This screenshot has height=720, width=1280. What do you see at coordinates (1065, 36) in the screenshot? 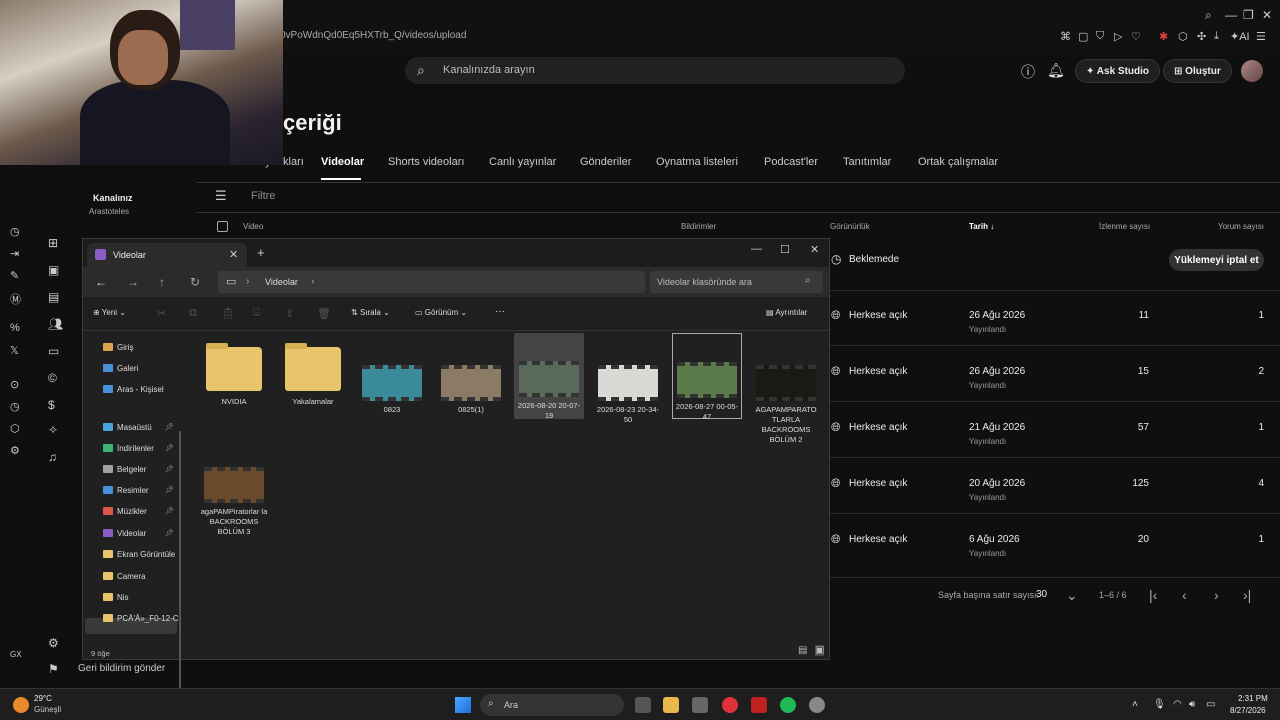
I see `bookmark-icon: ⌘` at bounding box center [1065, 36].